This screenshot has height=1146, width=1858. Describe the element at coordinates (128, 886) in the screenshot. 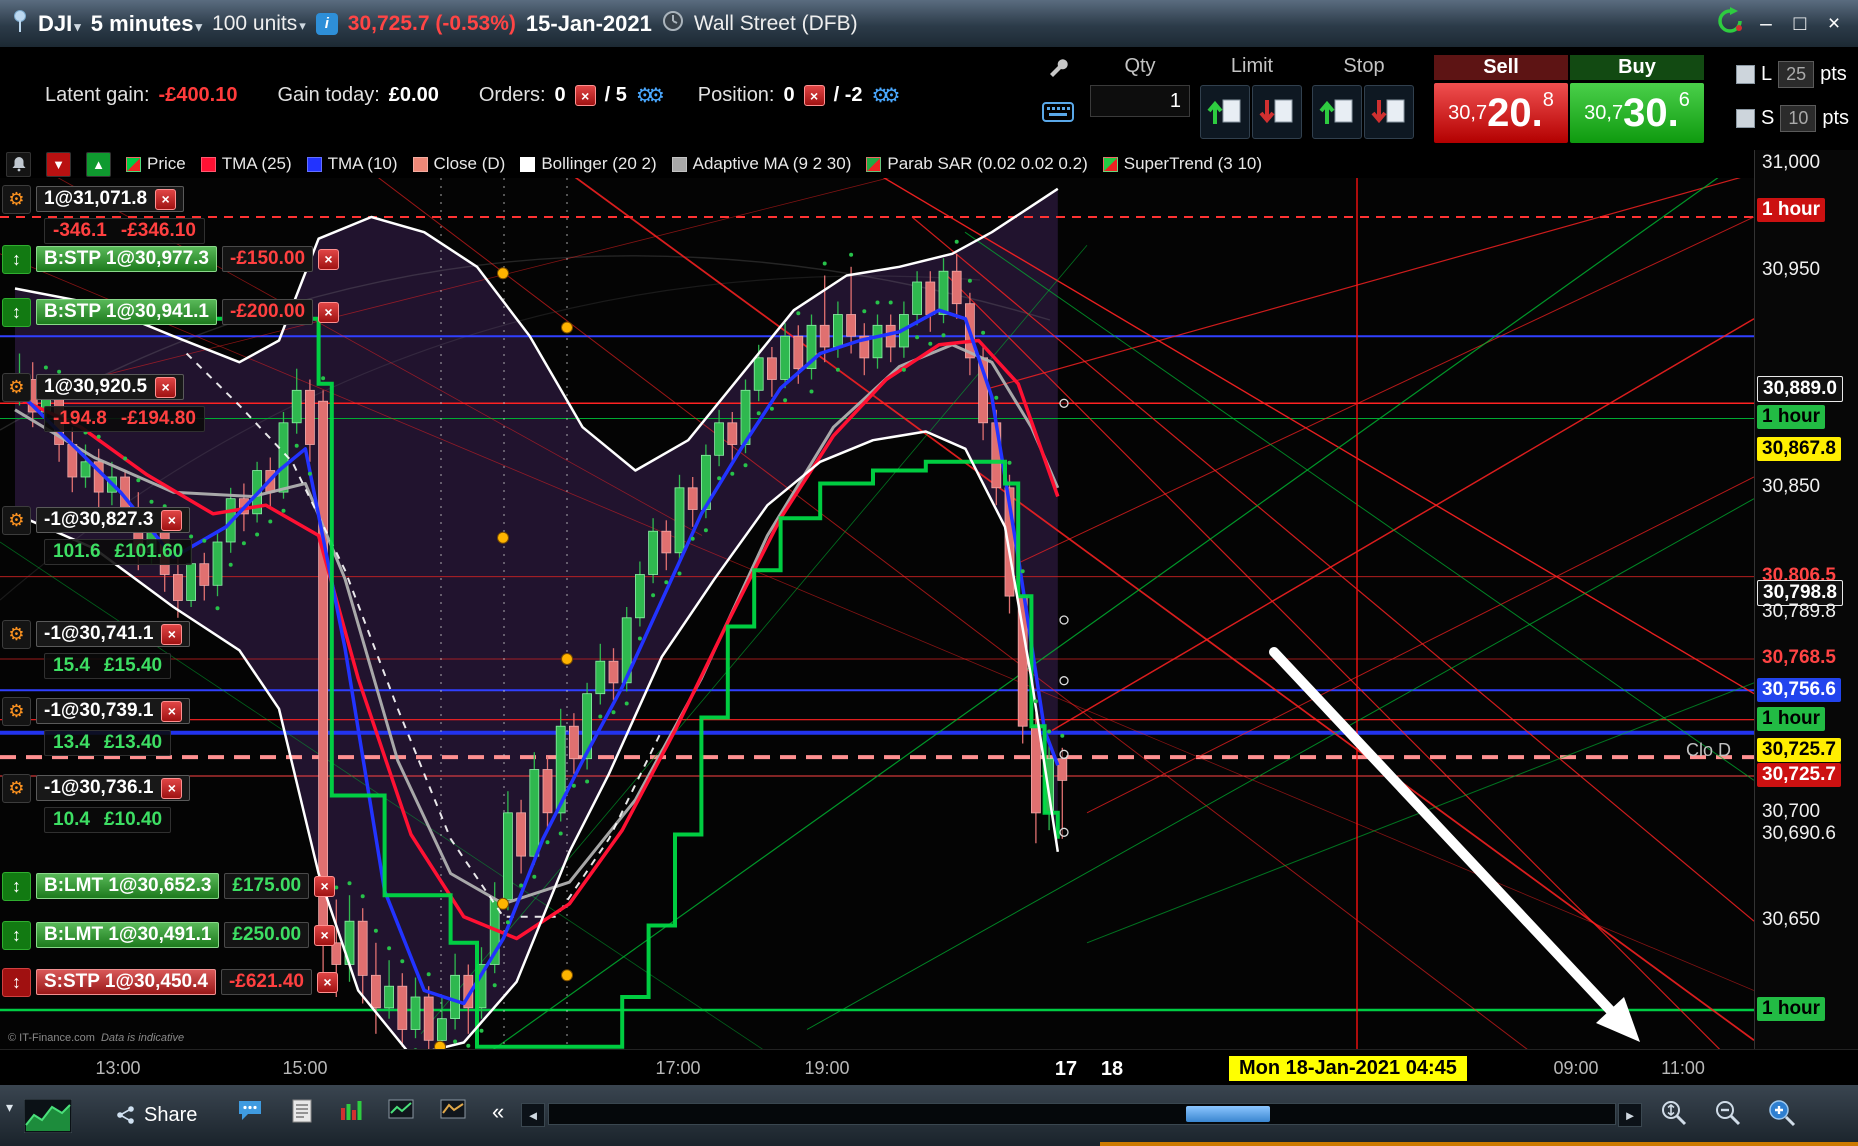

I see `order-chip: B:LMT 1@30,652.3` at that location.